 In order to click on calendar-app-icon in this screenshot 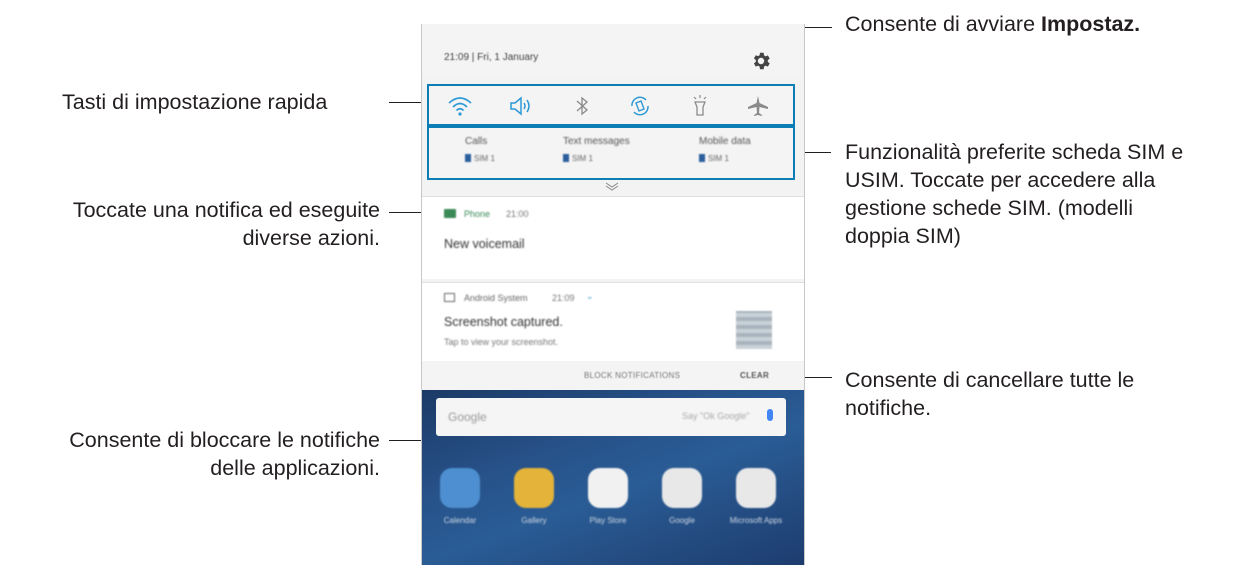, I will do `click(460, 488)`.